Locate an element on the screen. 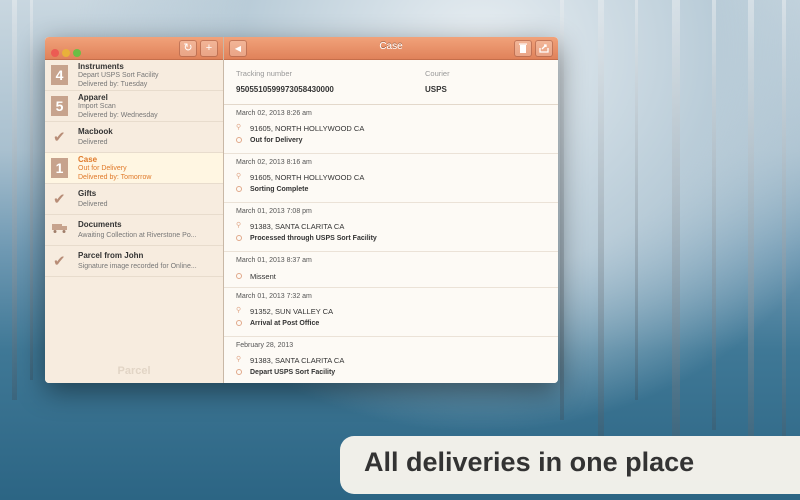  parcel-delivery: Delivered by: Wednesday is located at coordinates (118, 115).